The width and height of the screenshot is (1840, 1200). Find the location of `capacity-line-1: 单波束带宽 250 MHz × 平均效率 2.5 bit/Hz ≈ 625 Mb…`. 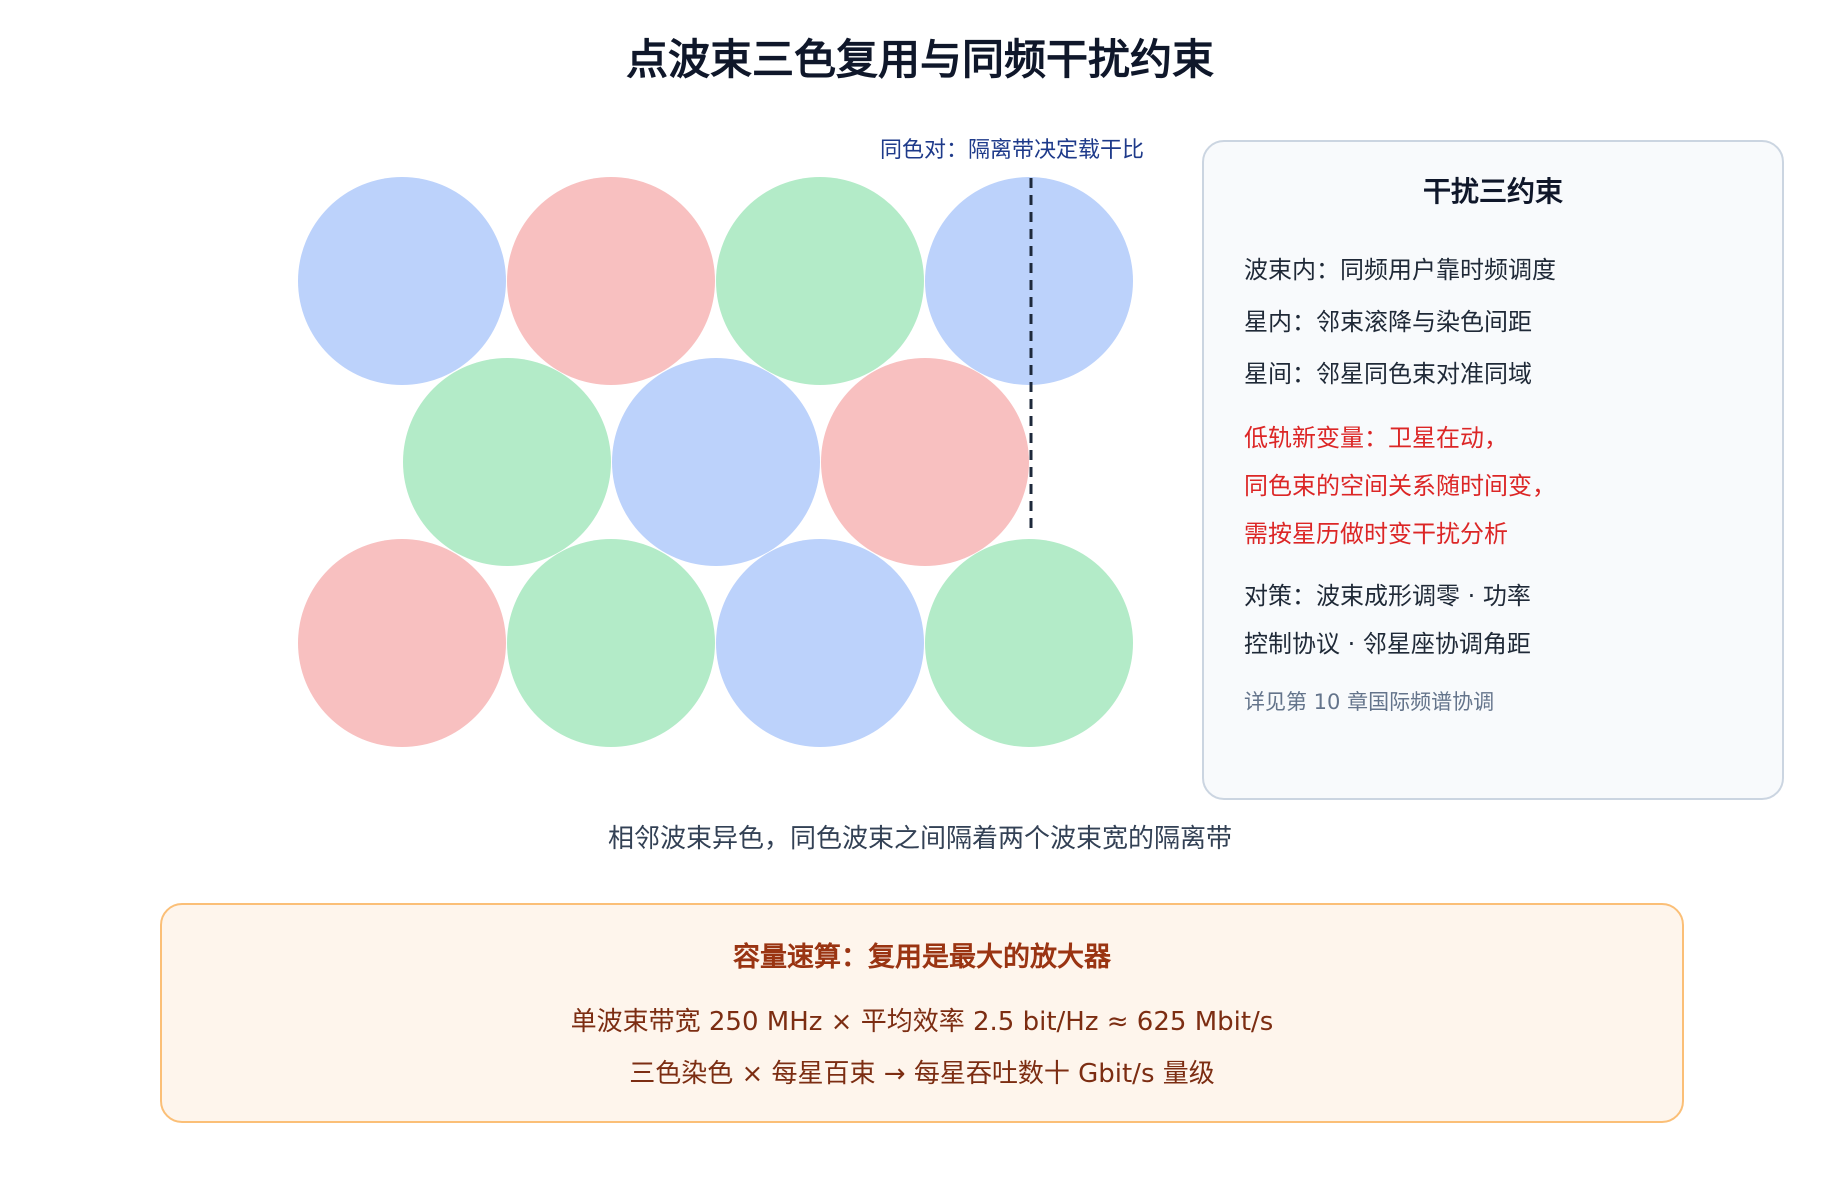

capacity-line-1: 单波束带宽 250 MHz × 平均效率 2.5 bit/Hz ≈ 625 Mb… is located at coordinates (922, 1022).